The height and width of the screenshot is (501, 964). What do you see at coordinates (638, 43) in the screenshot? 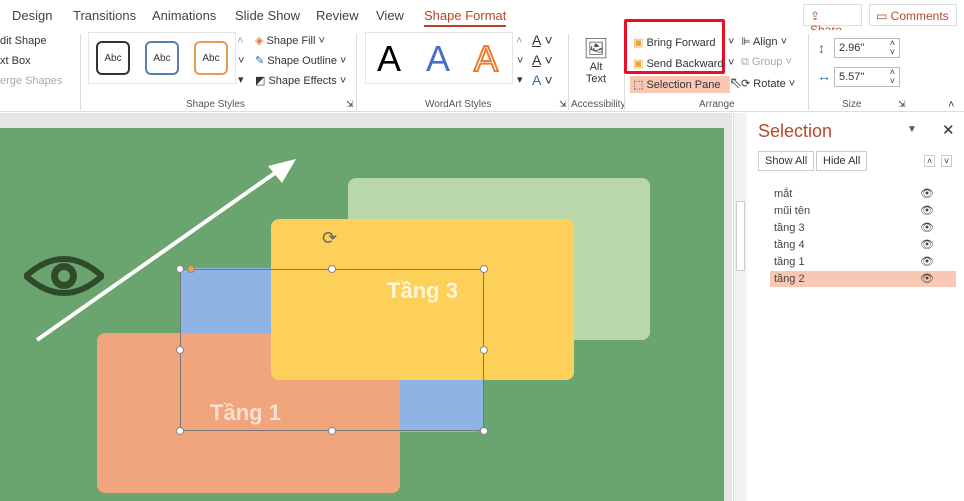
I see `bring-forward-icon: ▣` at bounding box center [638, 43].